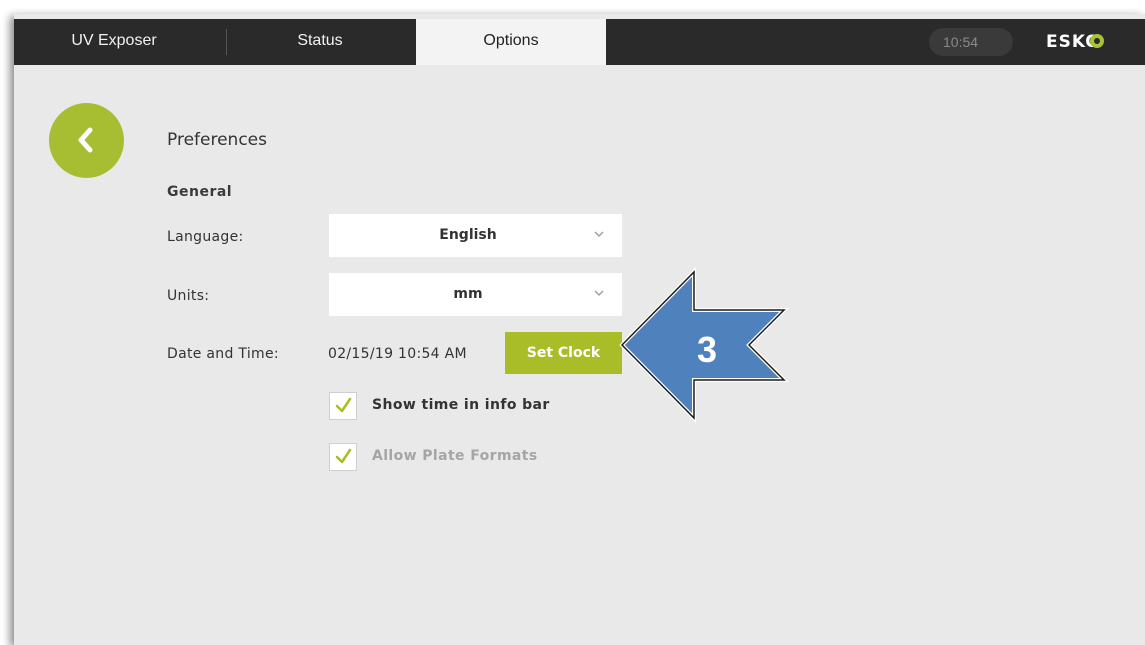 This screenshot has height=645, width=1145. What do you see at coordinates (599, 234) in the screenshot?
I see `chevron-down-icon` at bounding box center [599, 234].